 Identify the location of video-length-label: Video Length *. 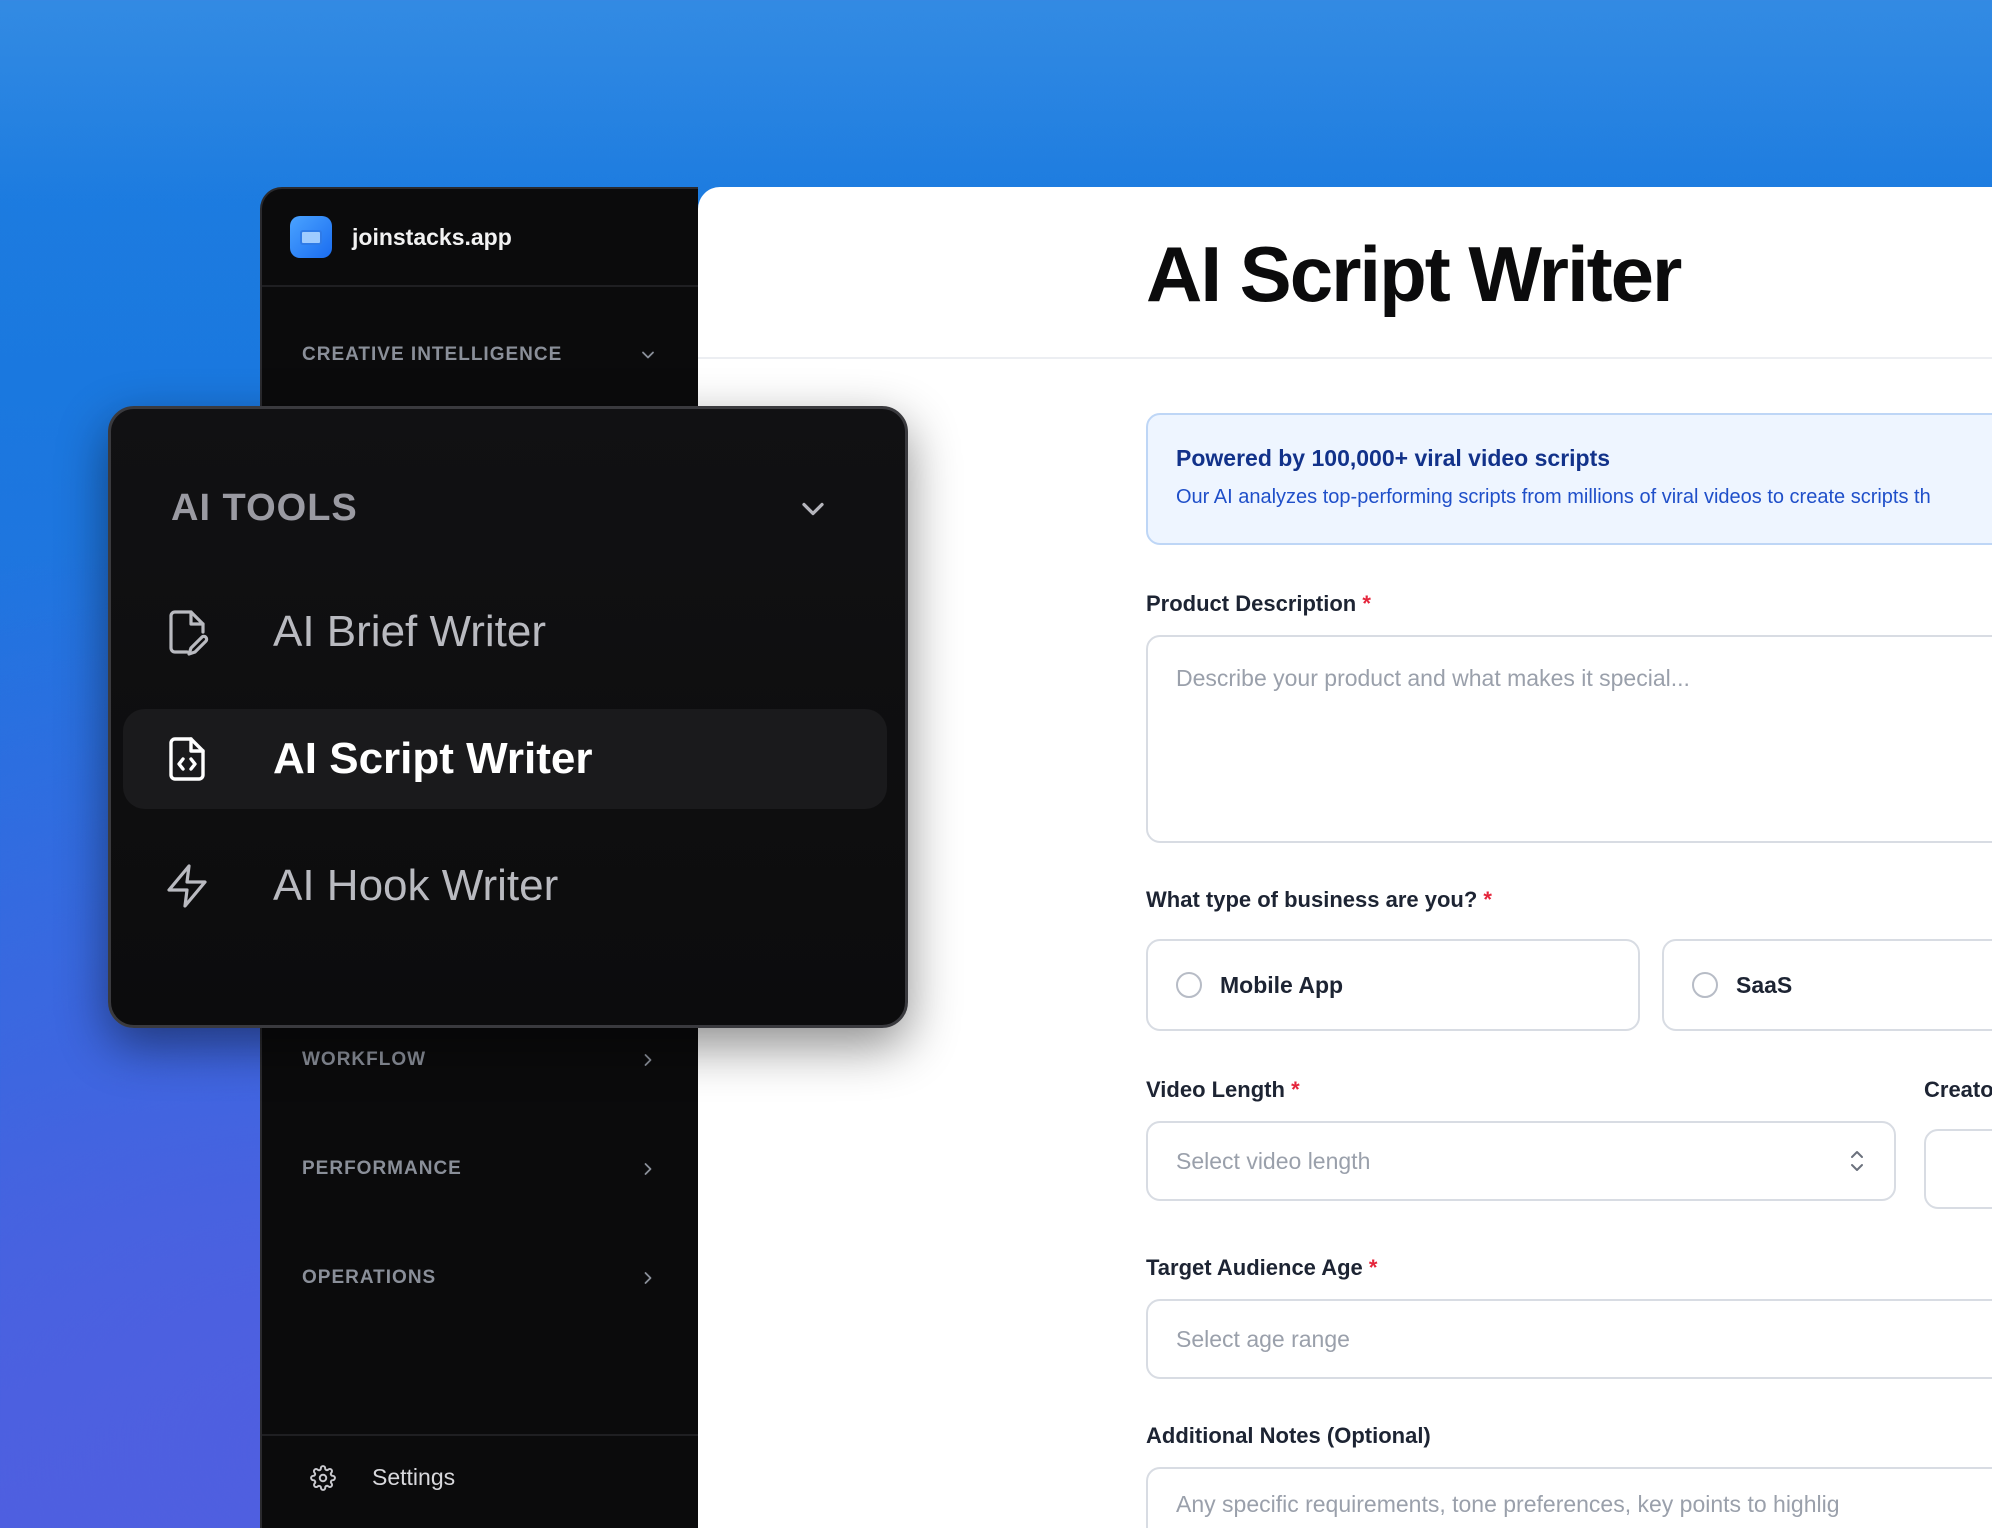
(1223, 1089).